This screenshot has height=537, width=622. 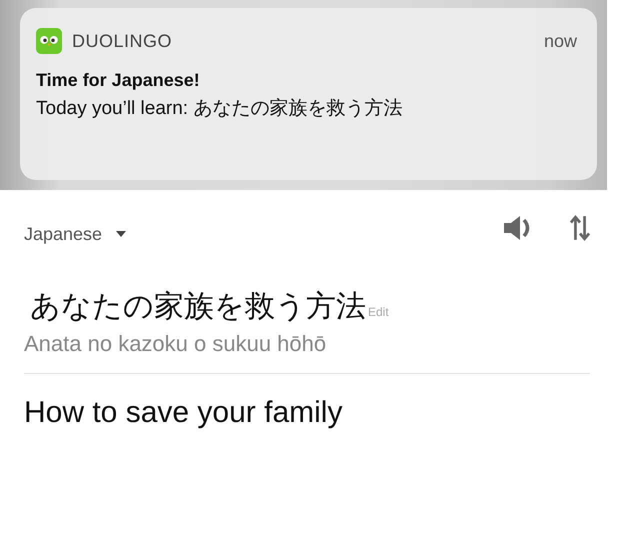 What do you see at coordinates (184, 413) in the screenshot?
I see `translation-text: How to save your family` at bounding box center [184, 413].